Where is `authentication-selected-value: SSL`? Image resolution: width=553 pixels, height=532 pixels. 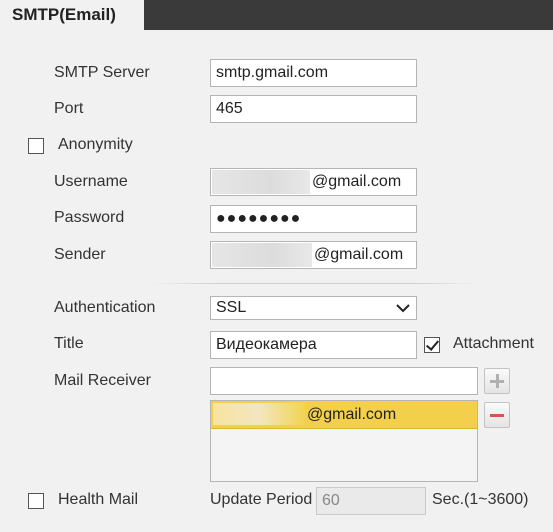
authentication-selected-value: SSL is located at coordinates (231, 307).